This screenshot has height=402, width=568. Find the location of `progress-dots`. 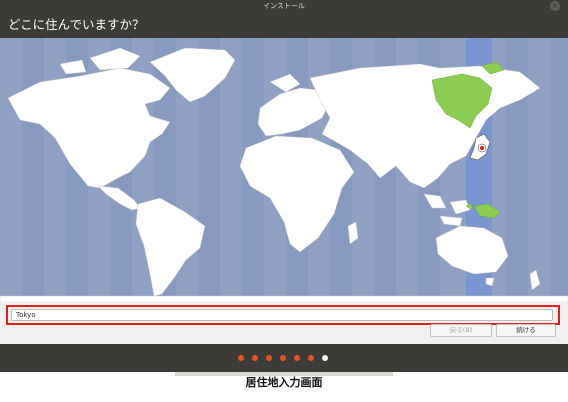

progress-dots is located at coordinates (283, 358).